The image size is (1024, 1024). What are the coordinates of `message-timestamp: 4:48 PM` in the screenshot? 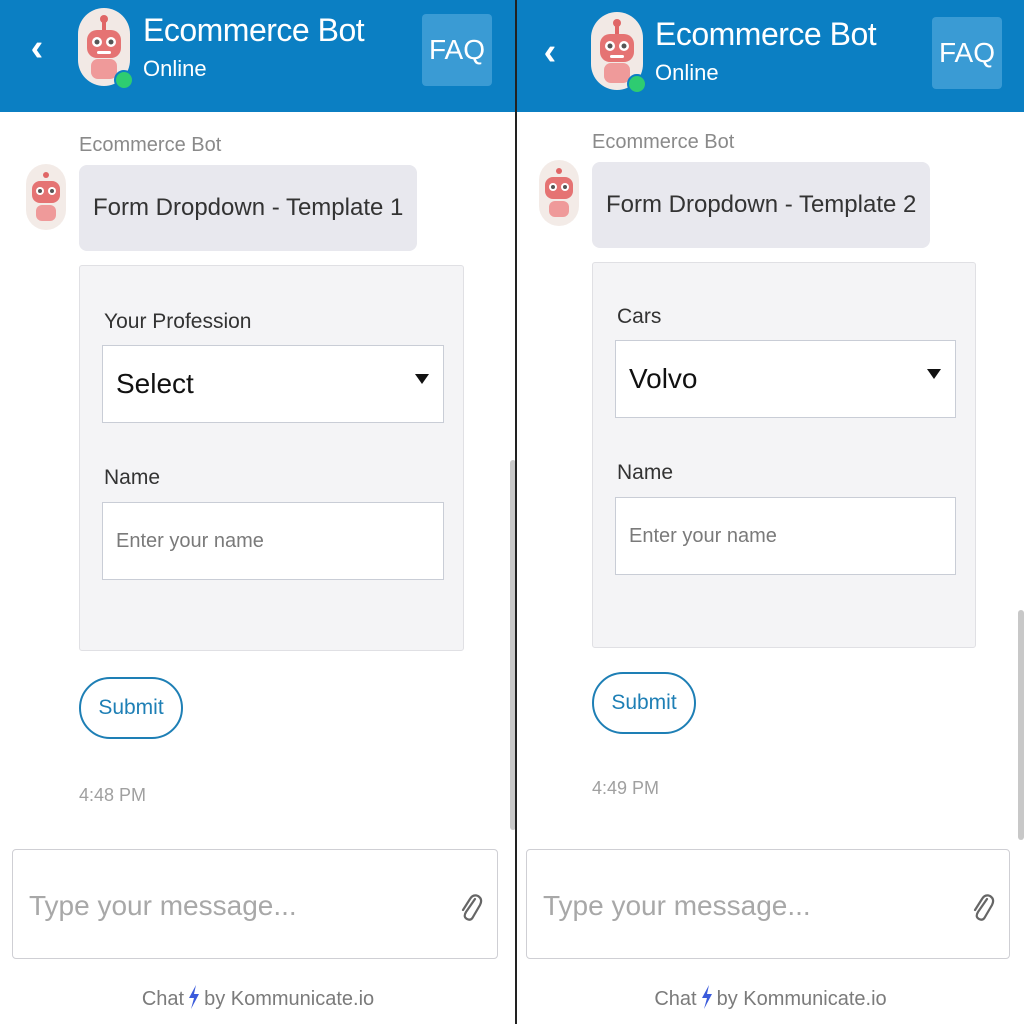 It's located at (113, 795).